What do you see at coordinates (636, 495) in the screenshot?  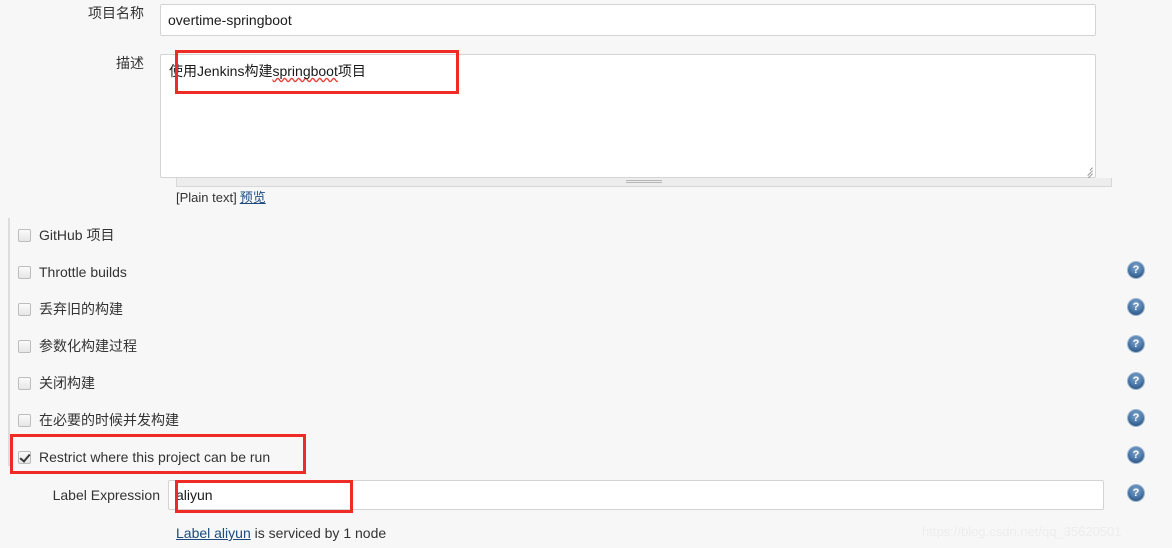 I see `label-expression-input` at bounding box center [636, 495].